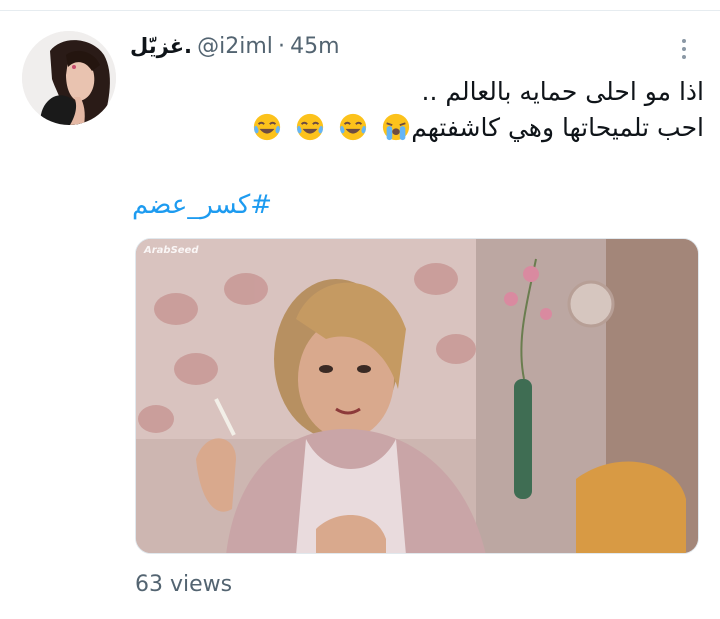 The height and width of the screenshot is (619, 720). What do you see at coordinates (171, 250) in the screenshot?
I see `media-watermark: ArabSeed` at bounding box center [171, 250].